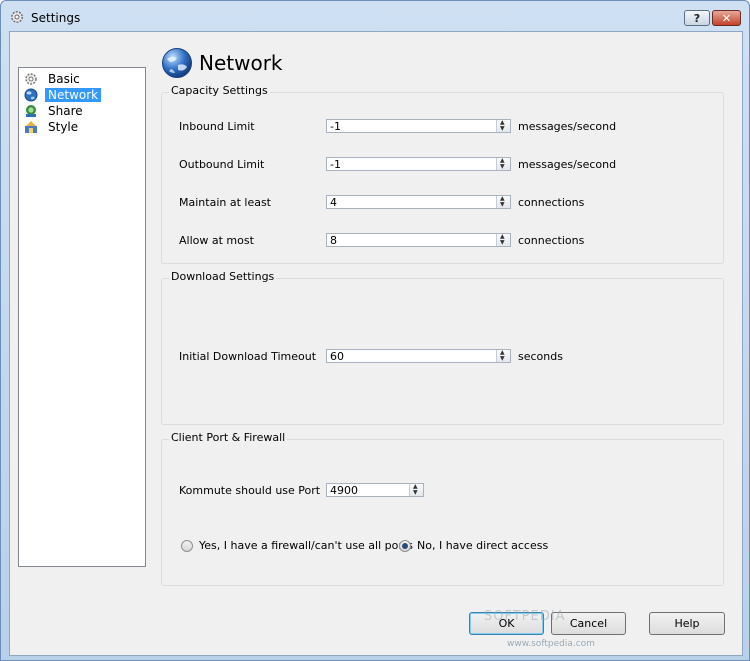 Image resolution: width=750 pixels, height=661 pixels. What do you see at coordinates (551, 644) in the screenshot?
I see `watermark-url: www.softpedia.com` at bounding box center [551, 644].